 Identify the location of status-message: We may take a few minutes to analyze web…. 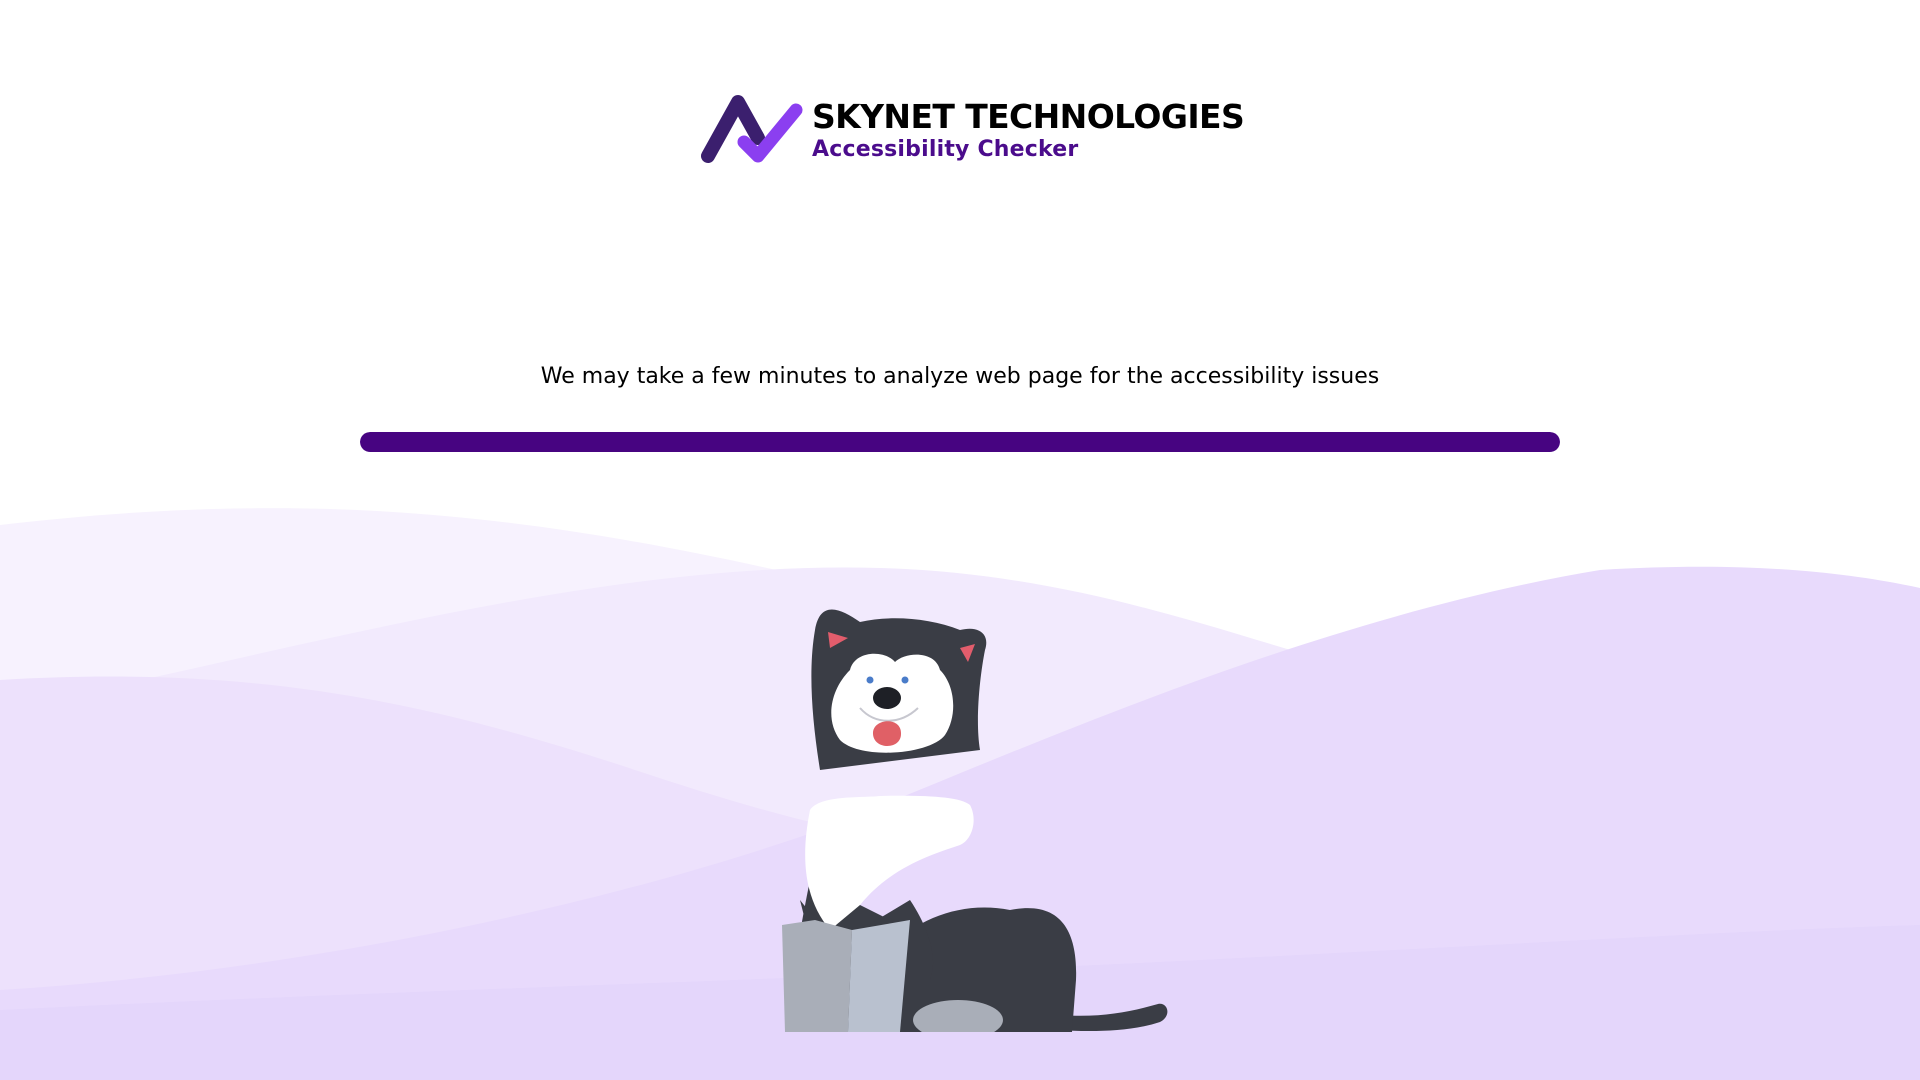
(960, 376).